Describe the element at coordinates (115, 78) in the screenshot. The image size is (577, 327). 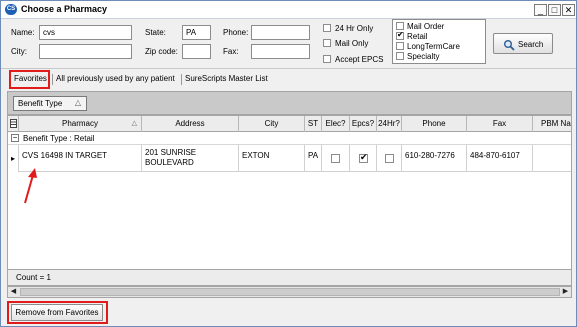
I see `tab-all-previously-used: All previously used by any patient` at that location.